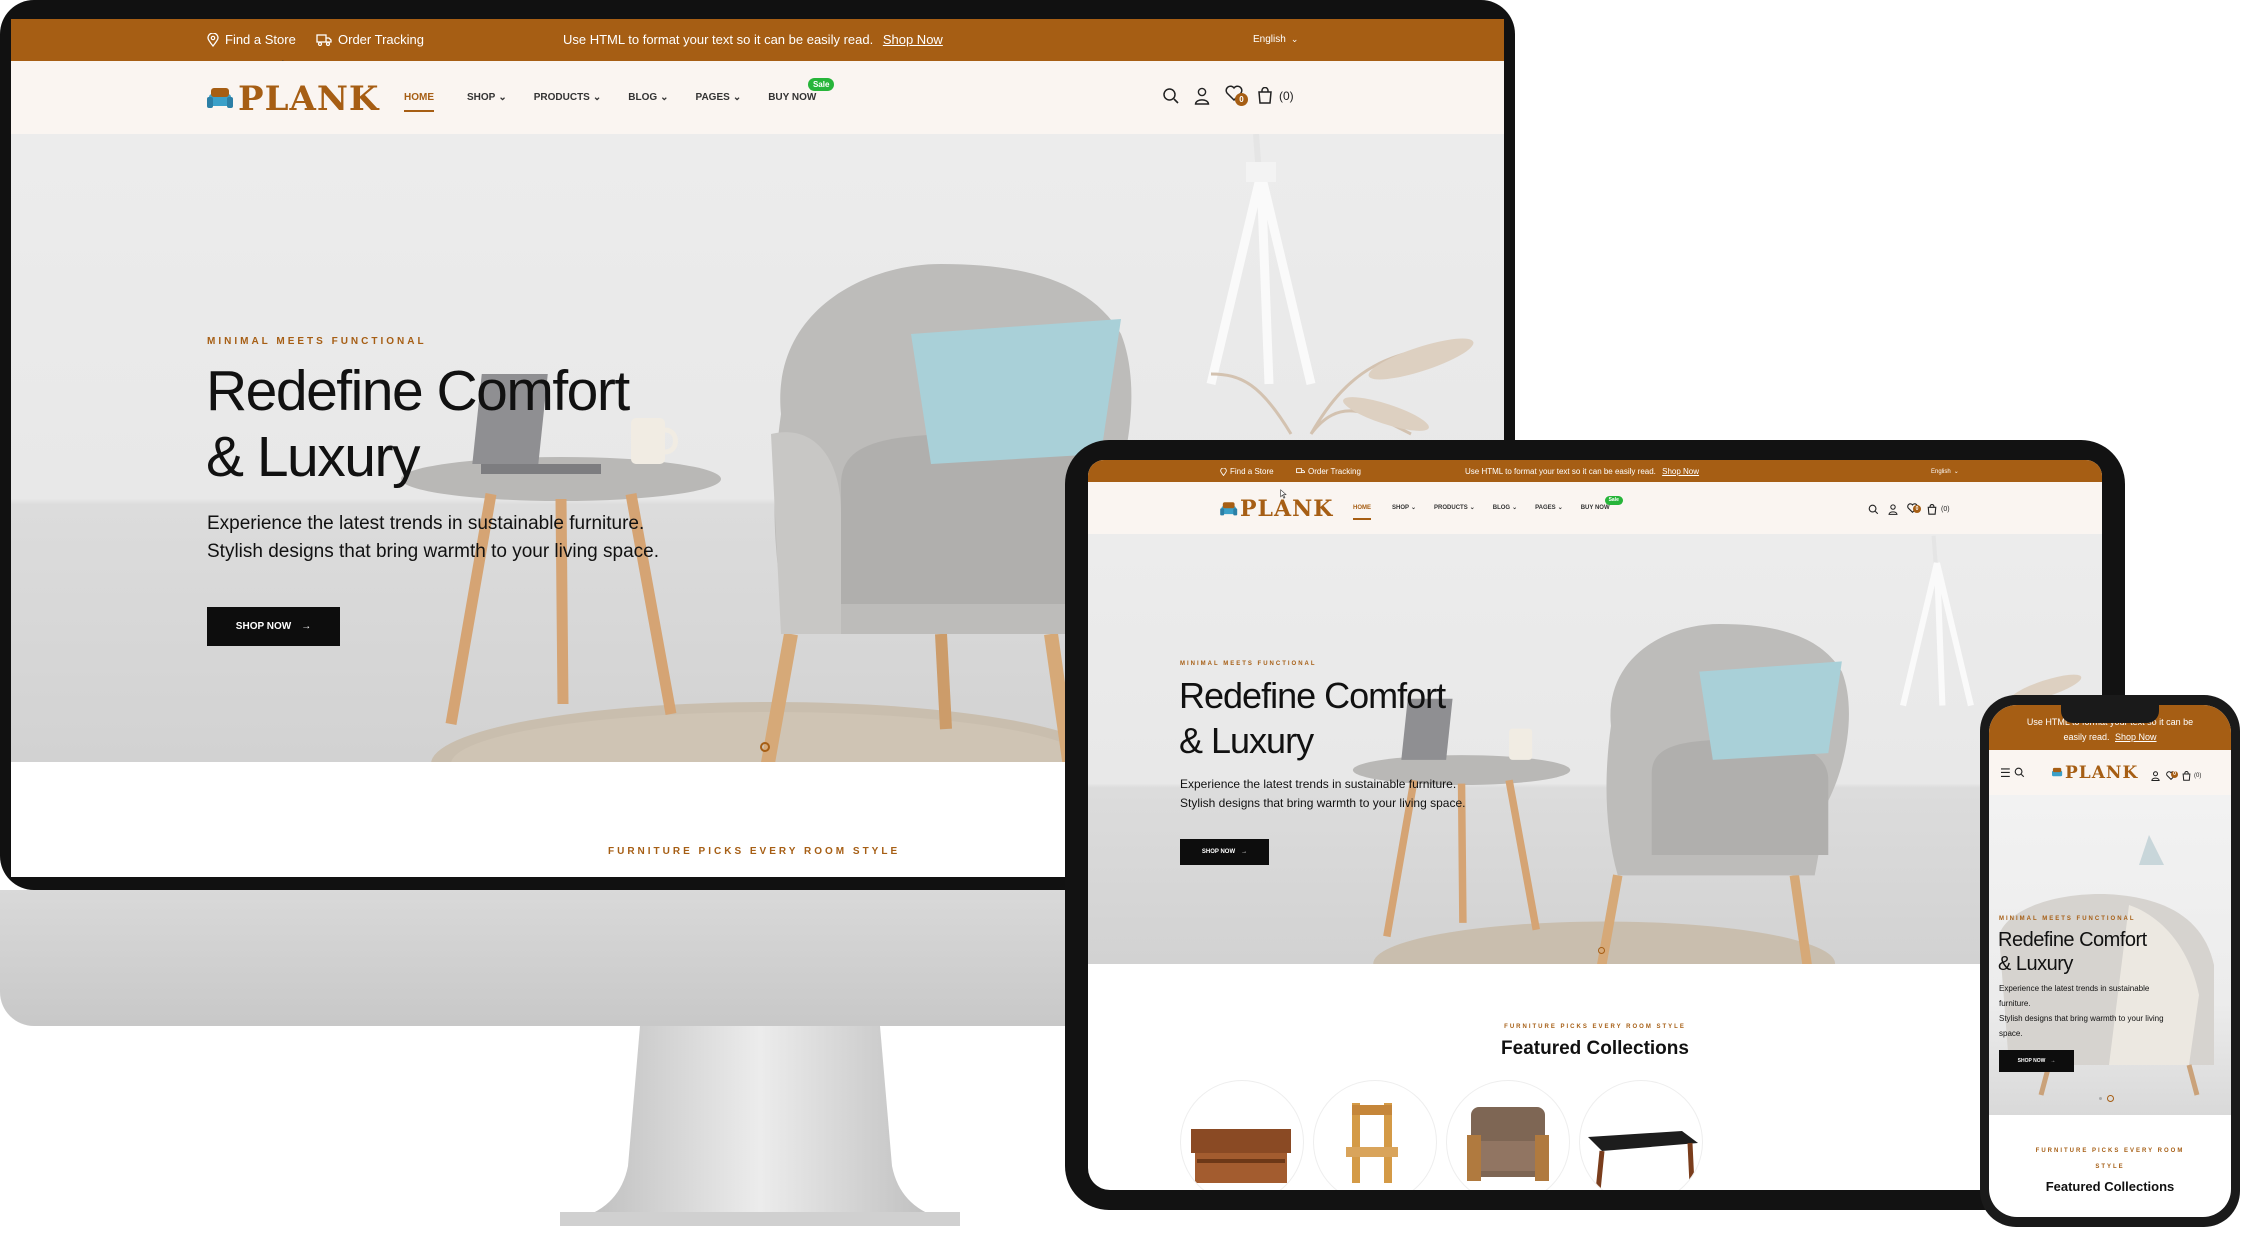  Describe the element at coordinates (2086, 737) in the screenshot. I see `phone-promo-message: easily read.` at that location.